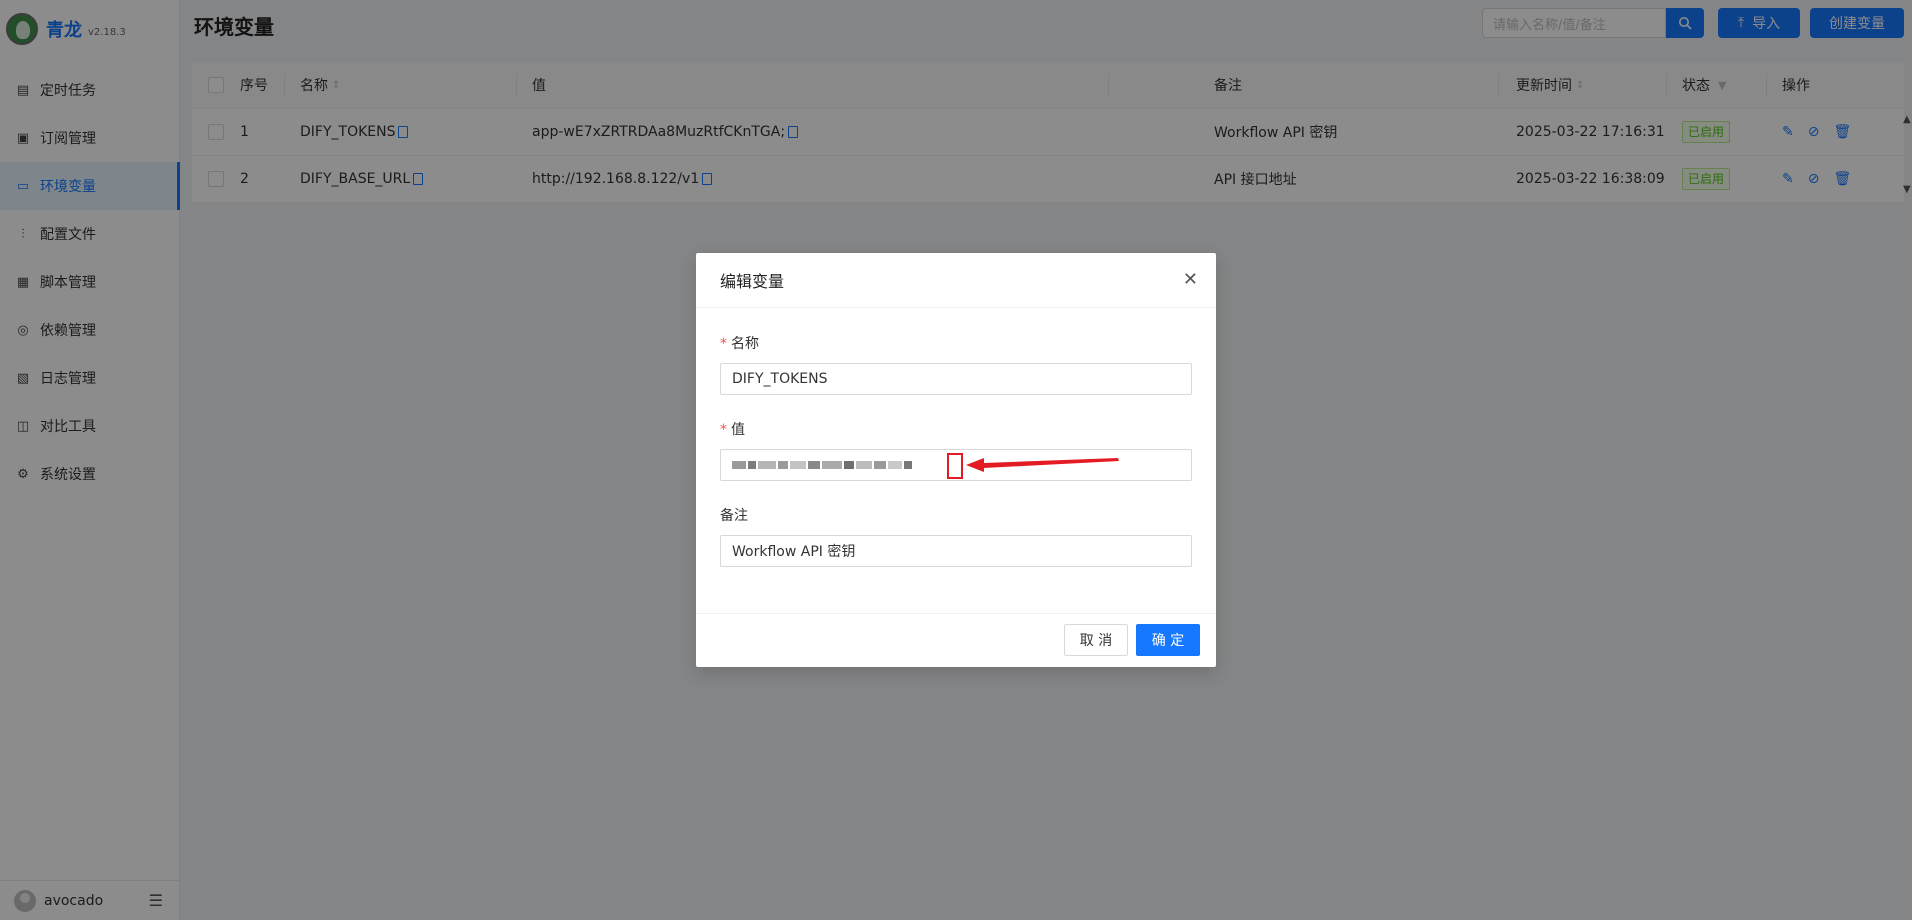 This screenshot has width=1912, height=920. Describe the element at coordinates (1168, 640) in the screenshot. I see `confirm-button: 确 定` at that location.